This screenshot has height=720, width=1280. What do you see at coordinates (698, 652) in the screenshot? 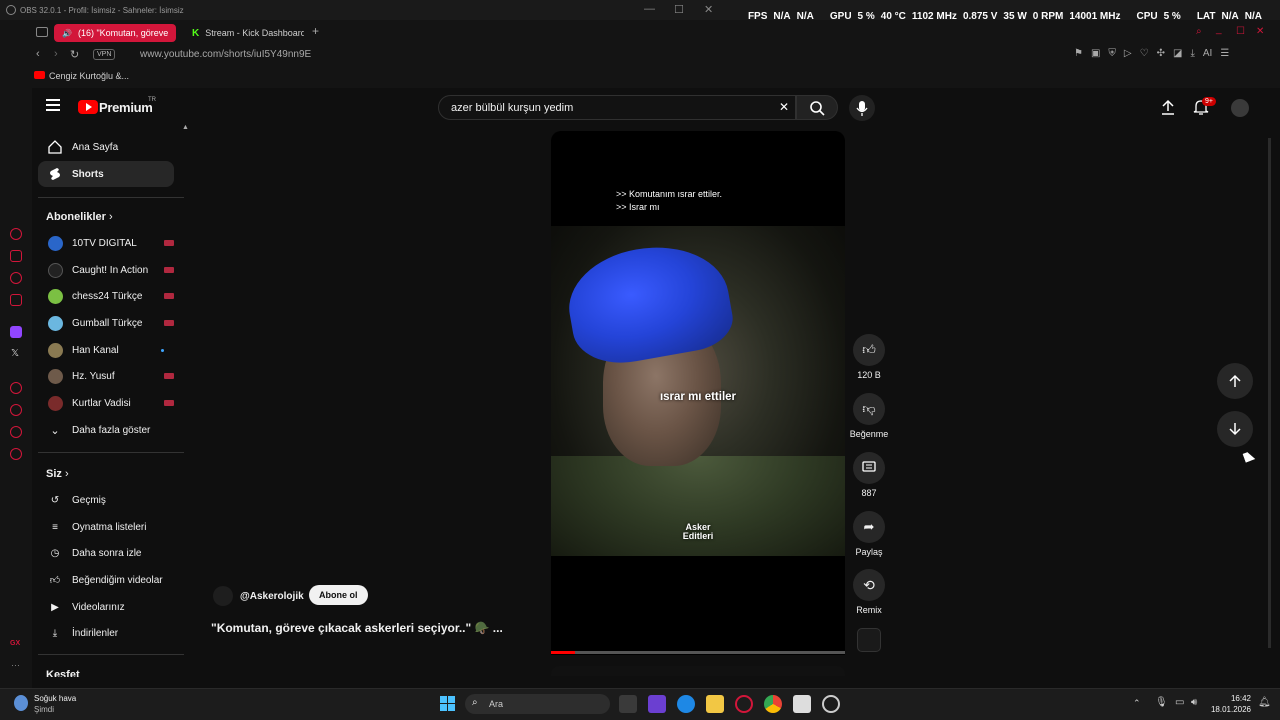
I see `video-progress-bar` at bounding box center [698, 652].